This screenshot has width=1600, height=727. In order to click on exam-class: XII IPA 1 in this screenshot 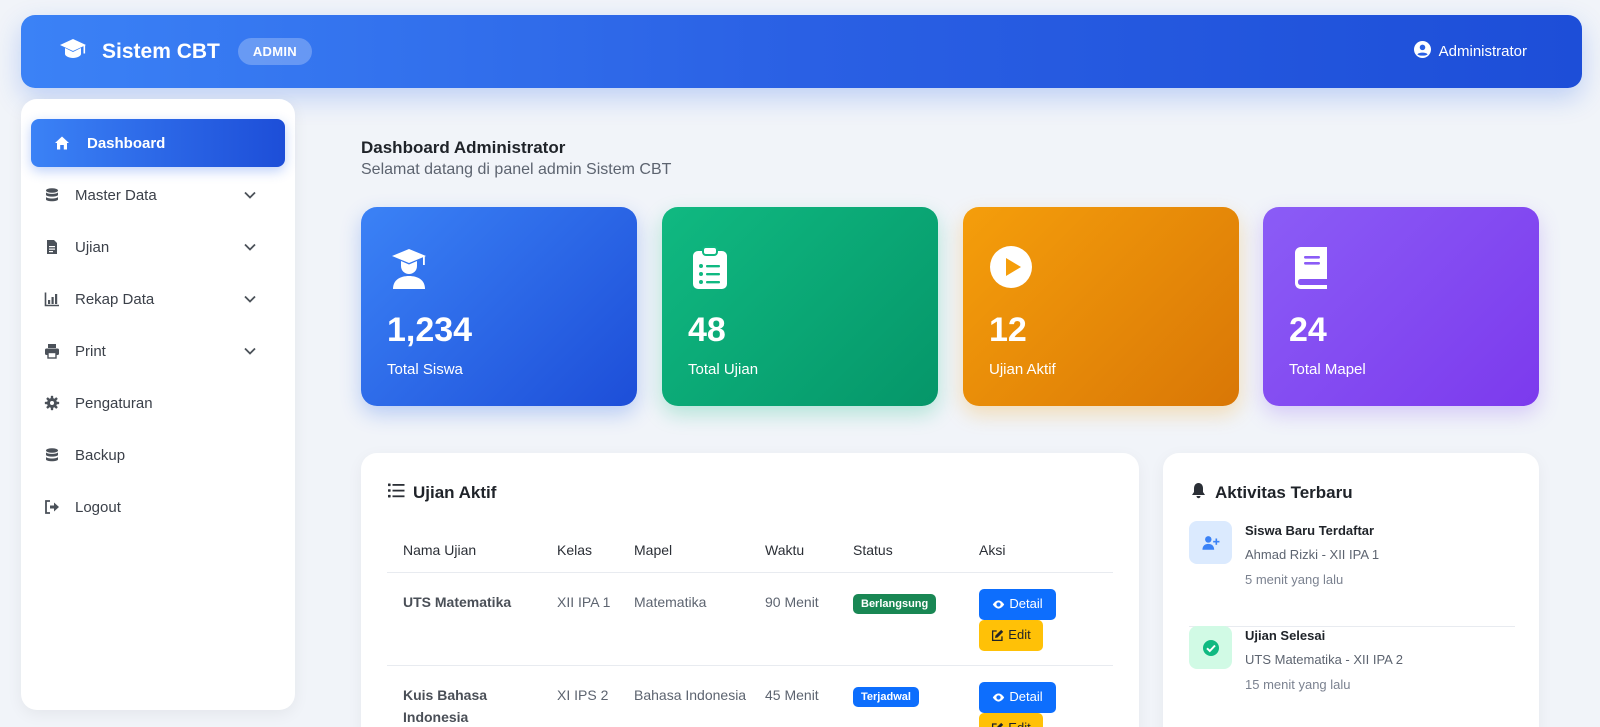, I will do `click(579, 619)`.